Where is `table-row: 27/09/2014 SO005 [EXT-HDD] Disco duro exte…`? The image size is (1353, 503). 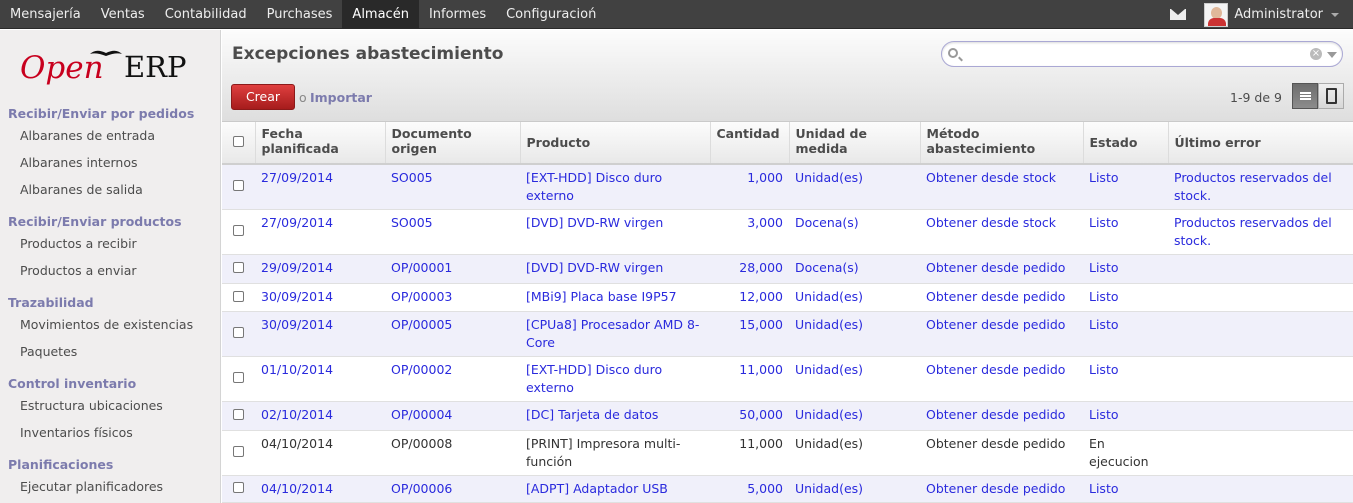
table-row: 27/09/2014 SO005 [EXT-HDD] Disco duro exte… is located at coordinates (787, 187).